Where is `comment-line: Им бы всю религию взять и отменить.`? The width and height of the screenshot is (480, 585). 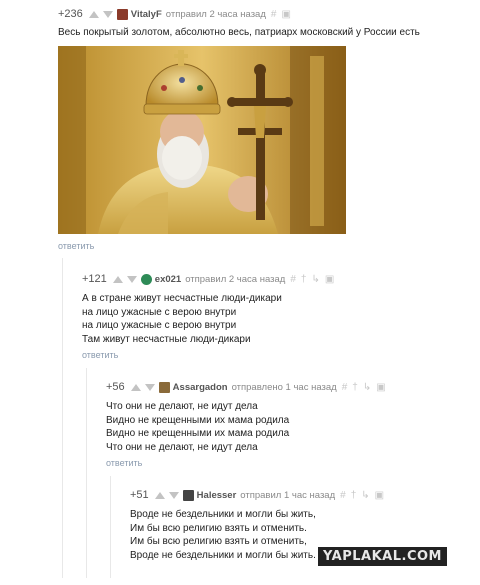
comment-line: Им бы всю религию взять и отменить. is located at coordinates (218, 528).